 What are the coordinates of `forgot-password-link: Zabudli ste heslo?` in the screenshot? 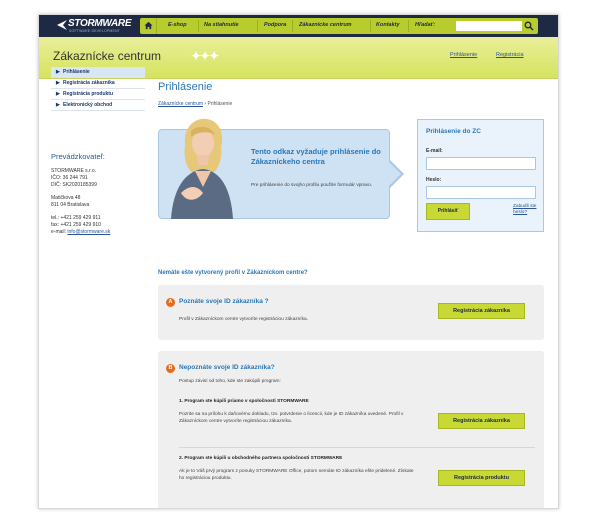 It's located at (527, 210).